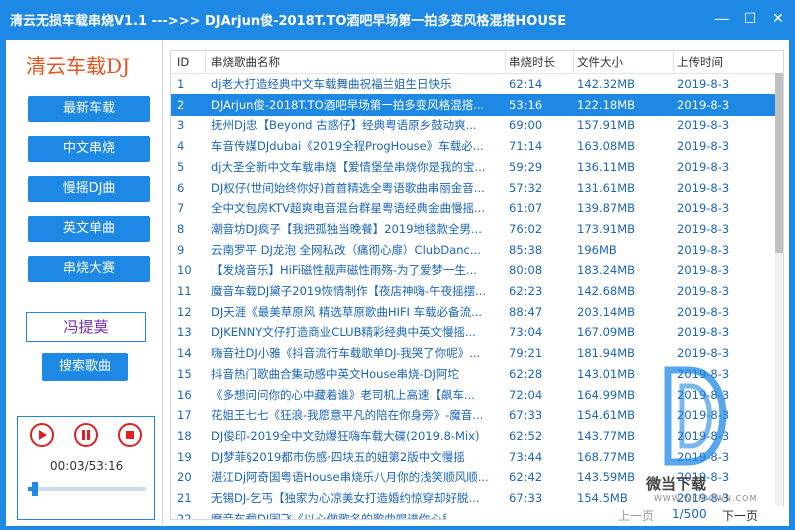 The height and width of the screenshot is (530, 795). I want to click on close-button: ✕, so click(778, 19).